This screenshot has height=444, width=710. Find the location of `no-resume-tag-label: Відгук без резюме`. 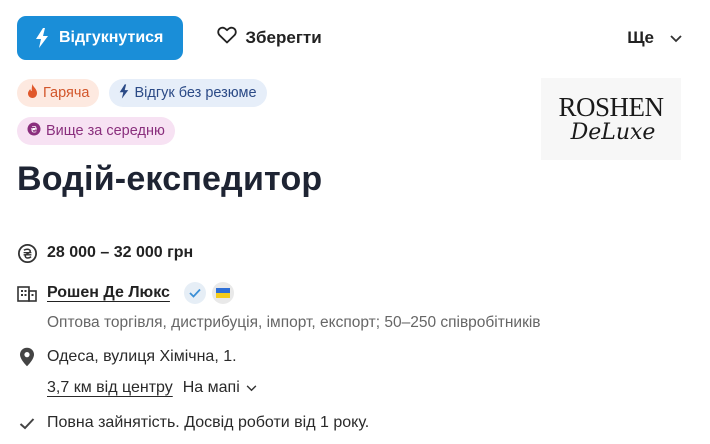

no-resume-tag-label: Відгук без резюме is located at coordinates (195, 93).